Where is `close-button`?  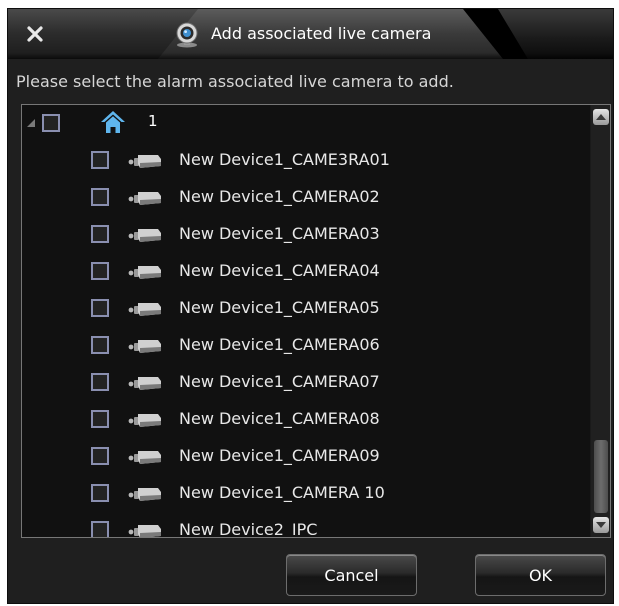
close-button is located at coordinates (35, 34).